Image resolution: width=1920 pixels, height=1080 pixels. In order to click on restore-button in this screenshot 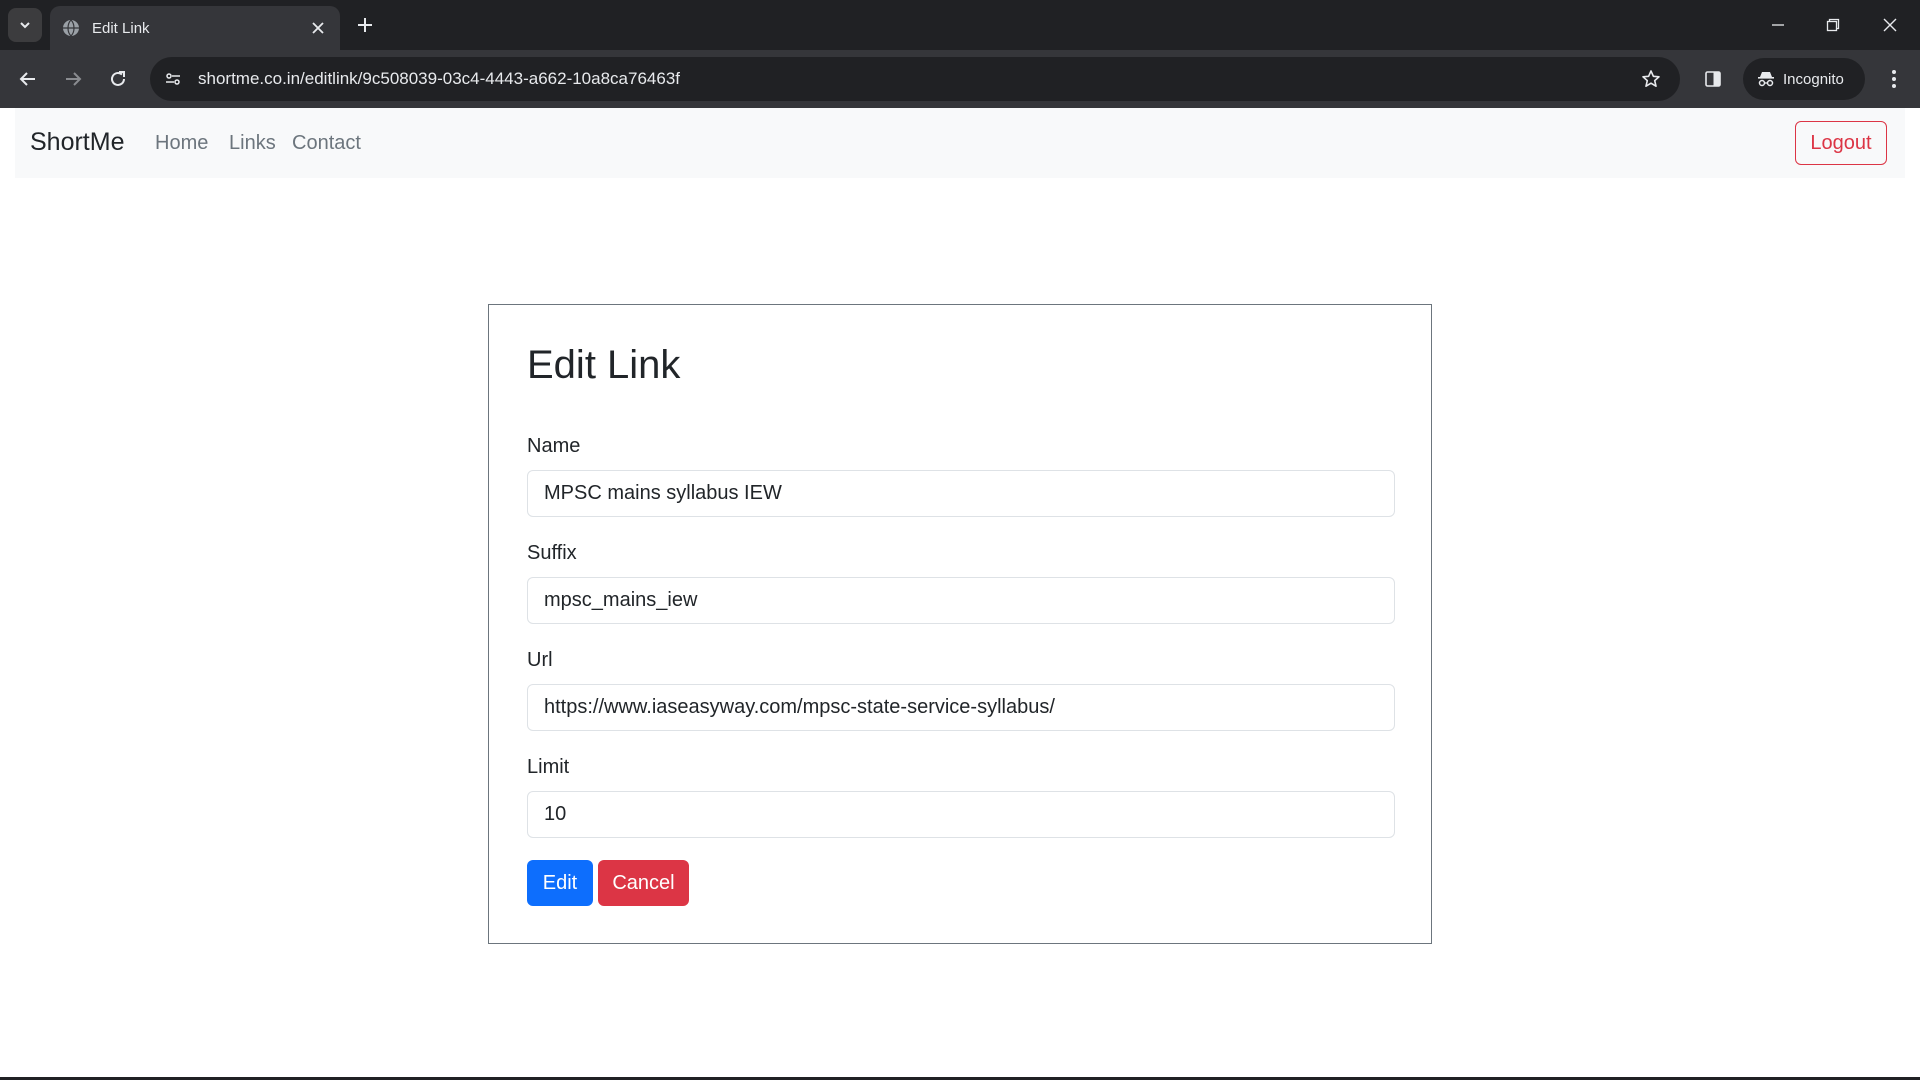, I will do `click(1833, 25)`.